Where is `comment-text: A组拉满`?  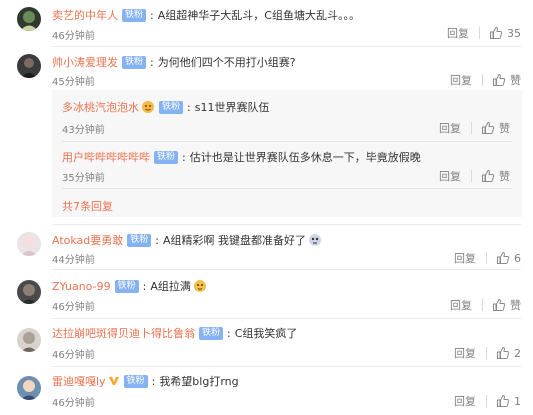
comment-text: A组拉满 is located at coordinates (170, 286).